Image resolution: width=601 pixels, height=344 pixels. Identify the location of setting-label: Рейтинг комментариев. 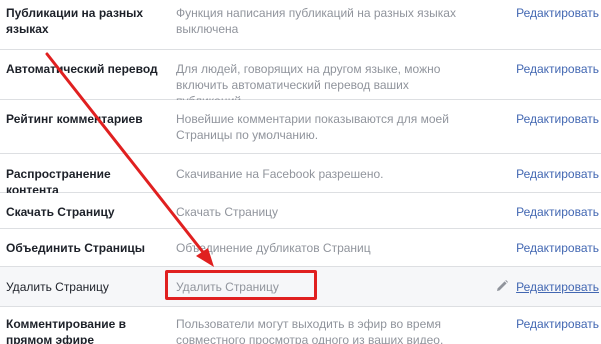
(74, 119).